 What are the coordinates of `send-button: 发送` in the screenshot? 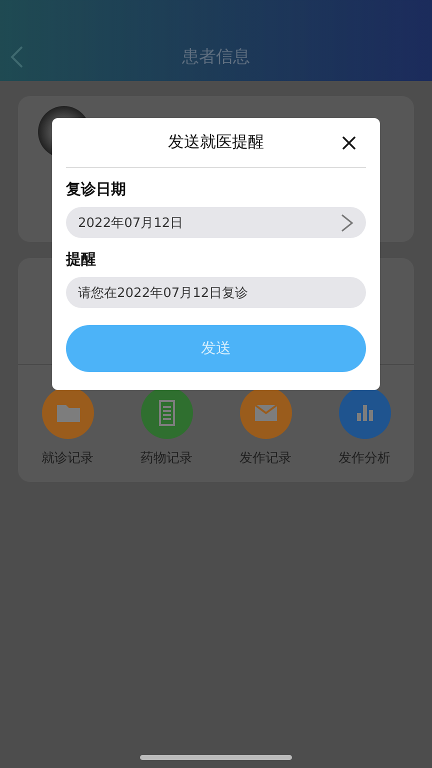 It's located at (216, 348).